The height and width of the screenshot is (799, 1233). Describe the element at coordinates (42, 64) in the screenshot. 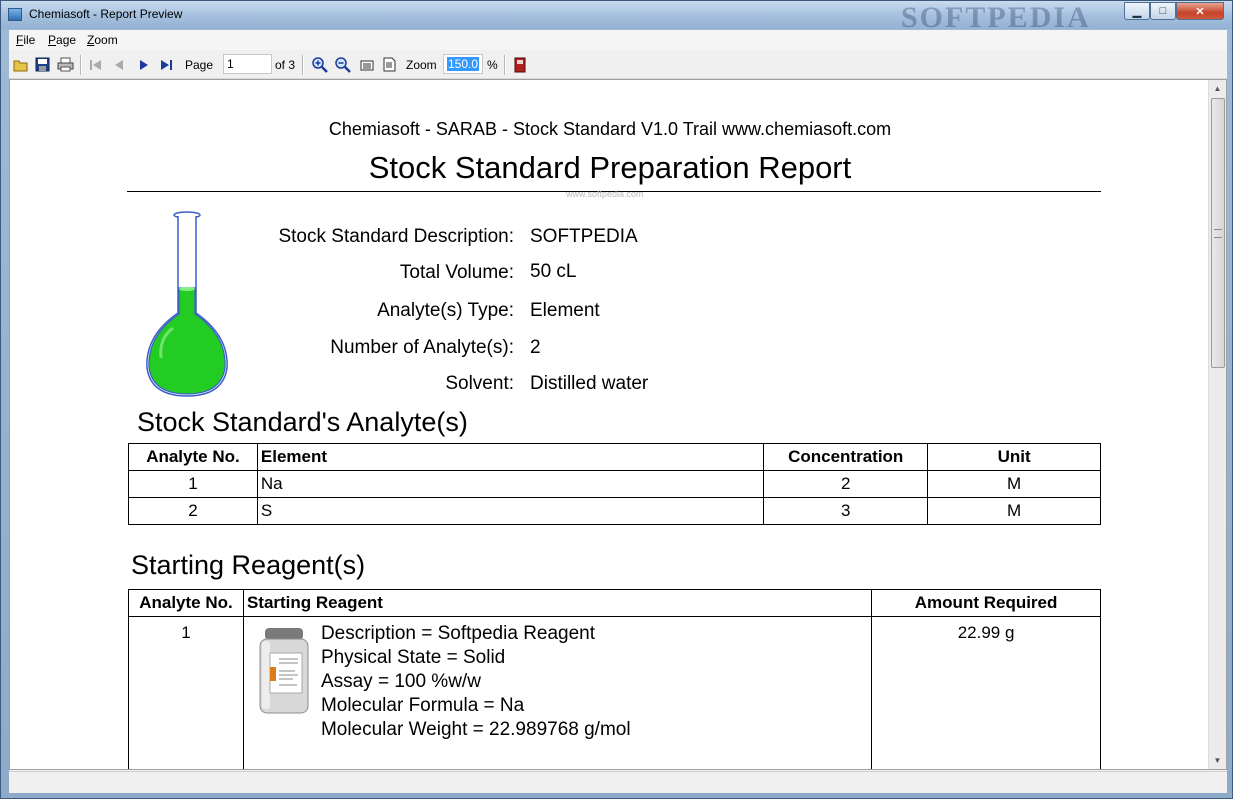

I see `save-icon` at that location.